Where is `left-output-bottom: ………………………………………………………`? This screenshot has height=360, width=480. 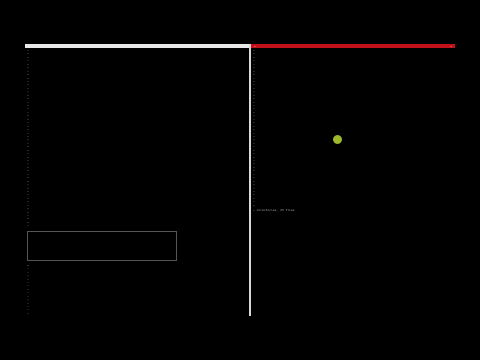
left-output-bottom: ……………………………………………………… is located at coordinates (137, 289).